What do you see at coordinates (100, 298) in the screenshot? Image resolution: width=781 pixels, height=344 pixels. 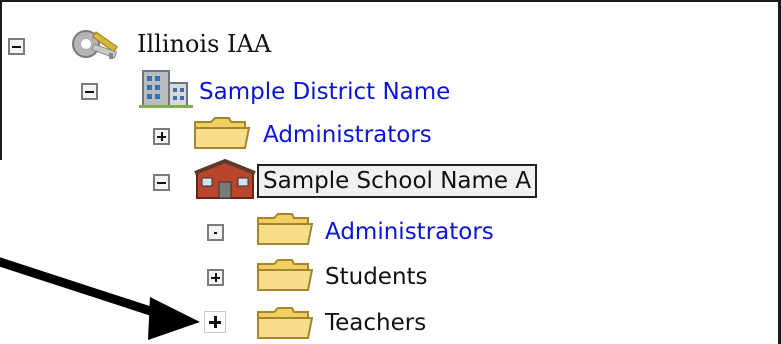 I see `annotation-arrow` at bounding box center [100, 298].